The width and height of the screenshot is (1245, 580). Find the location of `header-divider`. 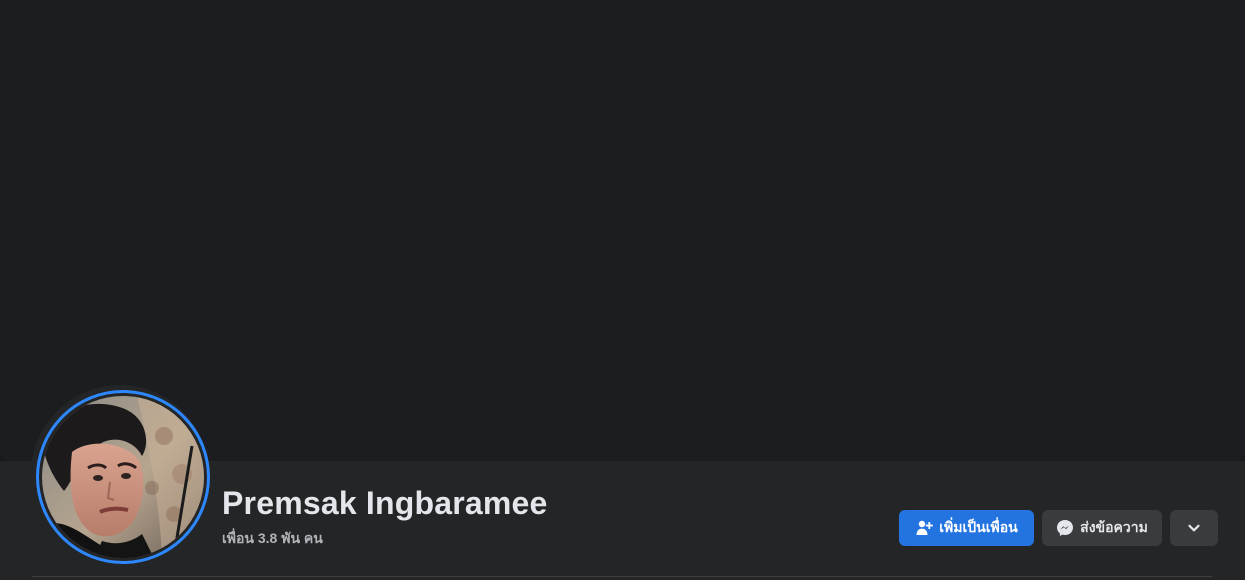

header-divider is located at coordinates (622, 576).